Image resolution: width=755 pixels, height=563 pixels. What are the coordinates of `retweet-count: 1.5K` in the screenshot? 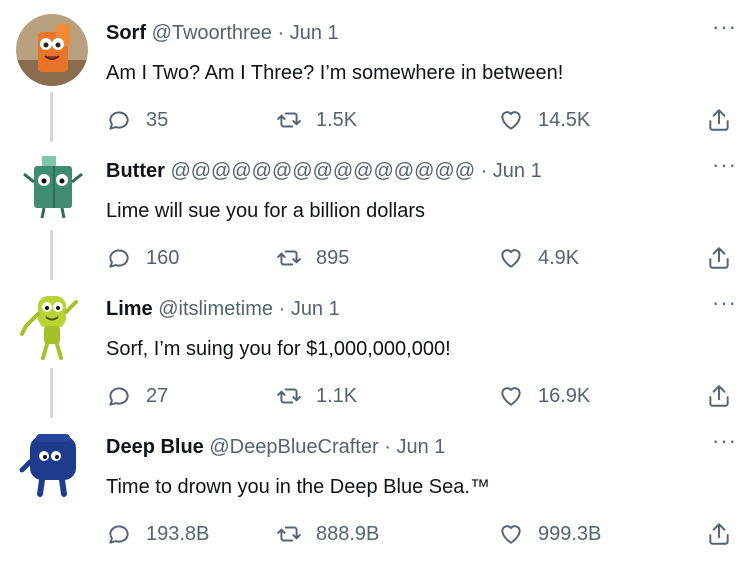 It's located at (337, 119).